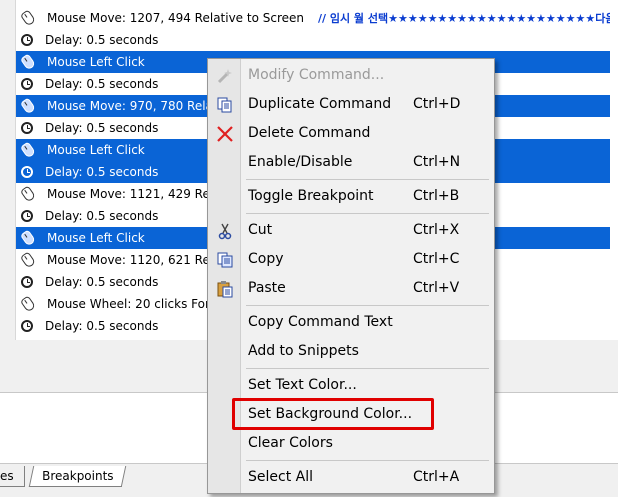  Describe the element at coordinates (300, 162) in the screenshot. I see `menu-label: Enable/Disable` at that location.